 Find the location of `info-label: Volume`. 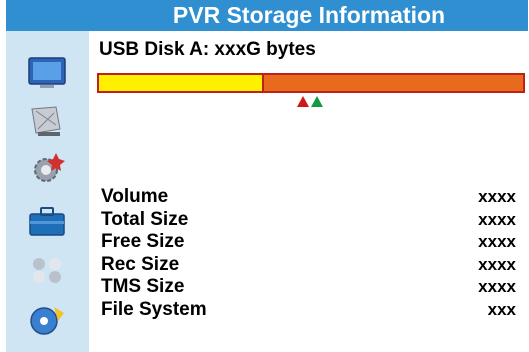

info-label: Volume is located at coordinates (135, 197).